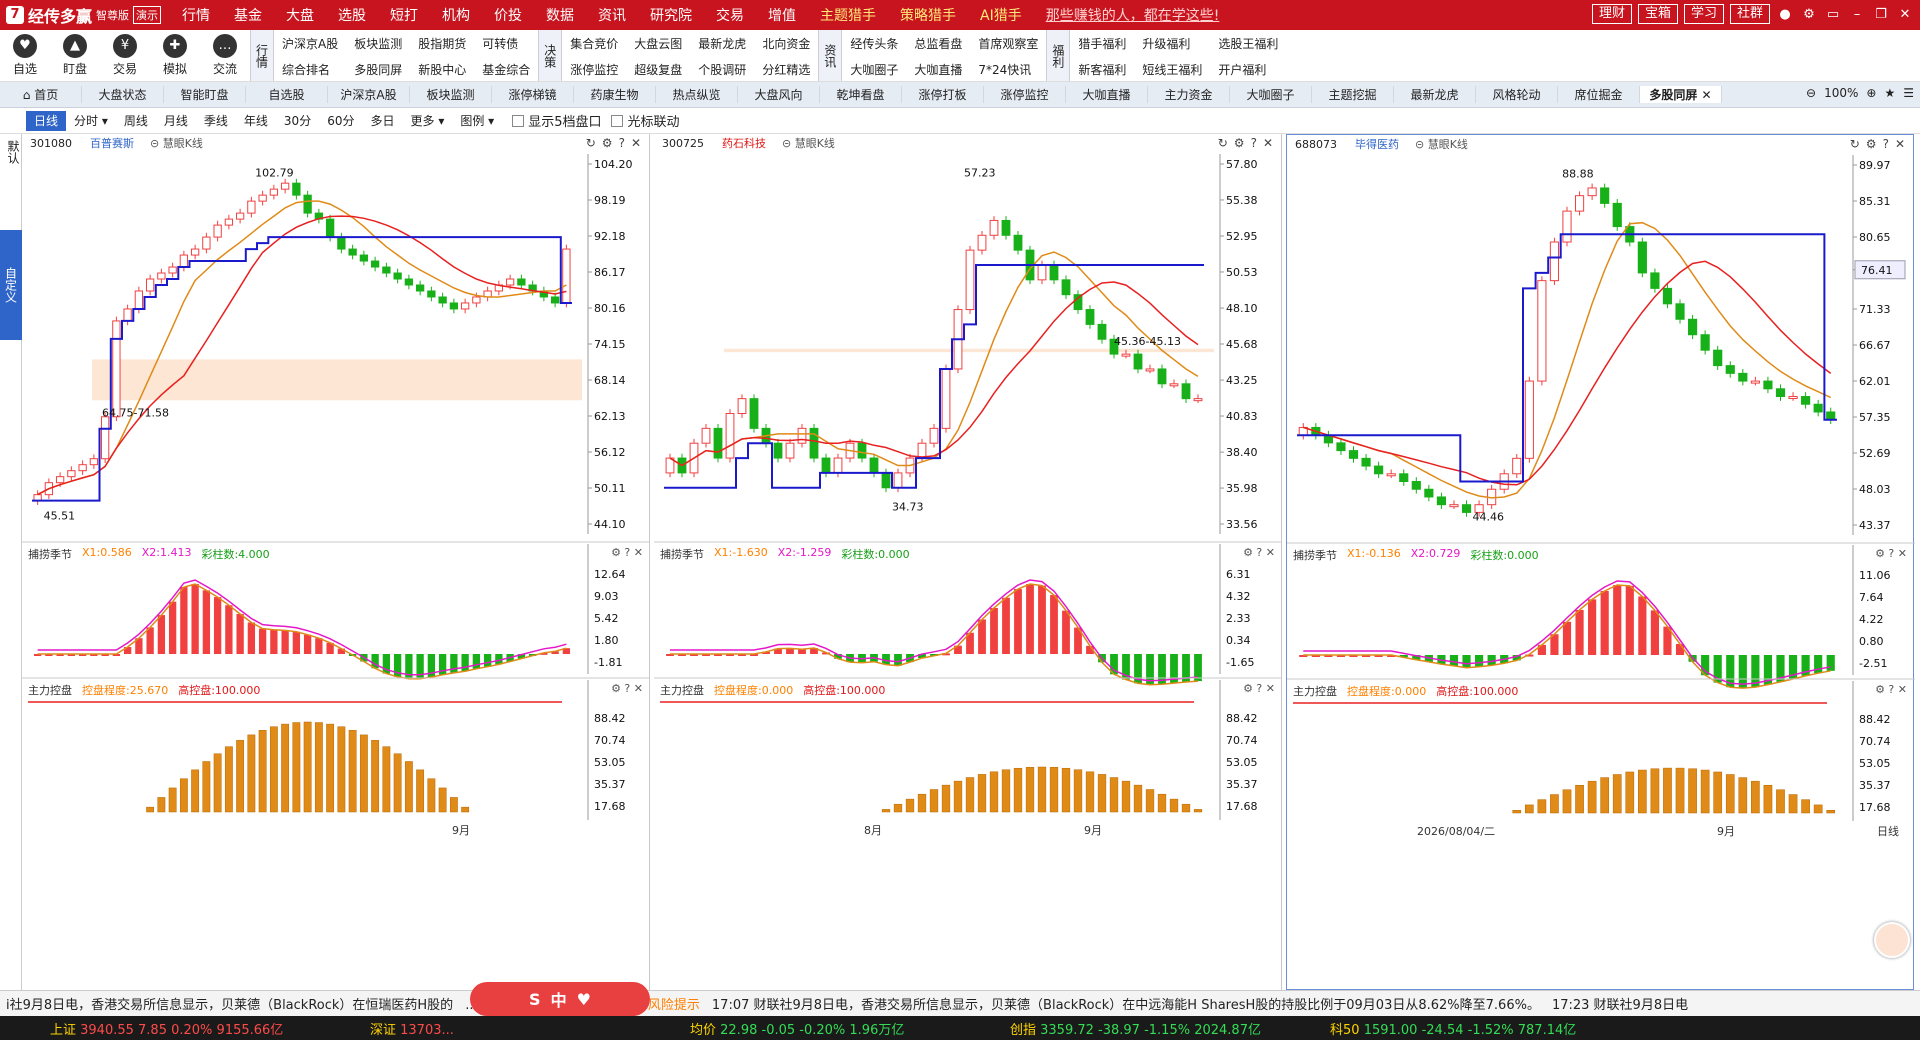 Image resolution: width=1920 pixels, height=1040 pixels. I want to click on index-item: 创指 3359.72 -38.97 -1.15% 2024.87亿, so click(1120, 1028).